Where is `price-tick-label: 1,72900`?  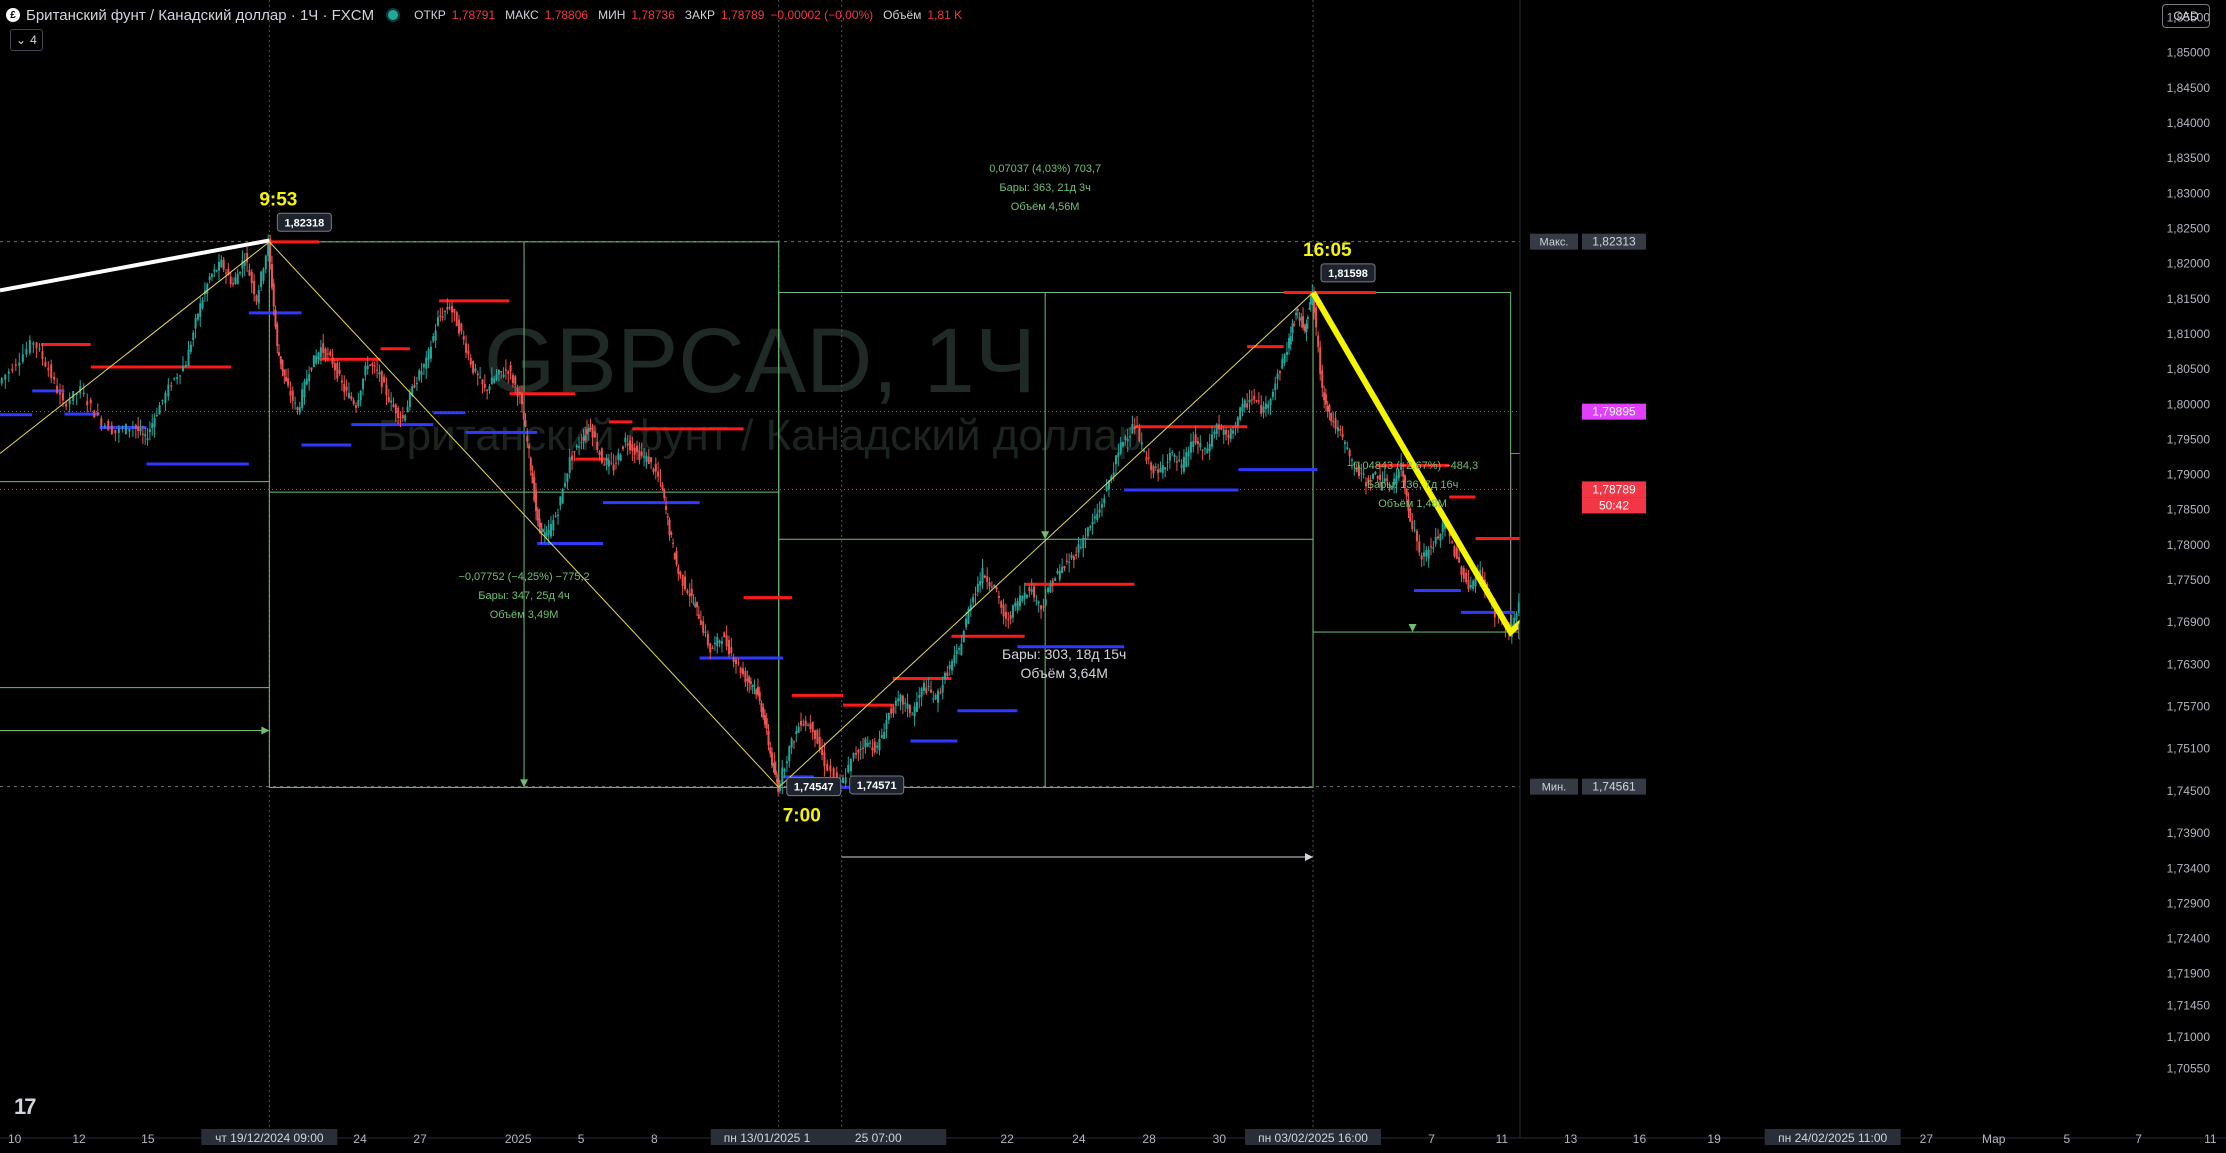
price-tick-label: 1,72900 is located at coordinates (2189, 903).